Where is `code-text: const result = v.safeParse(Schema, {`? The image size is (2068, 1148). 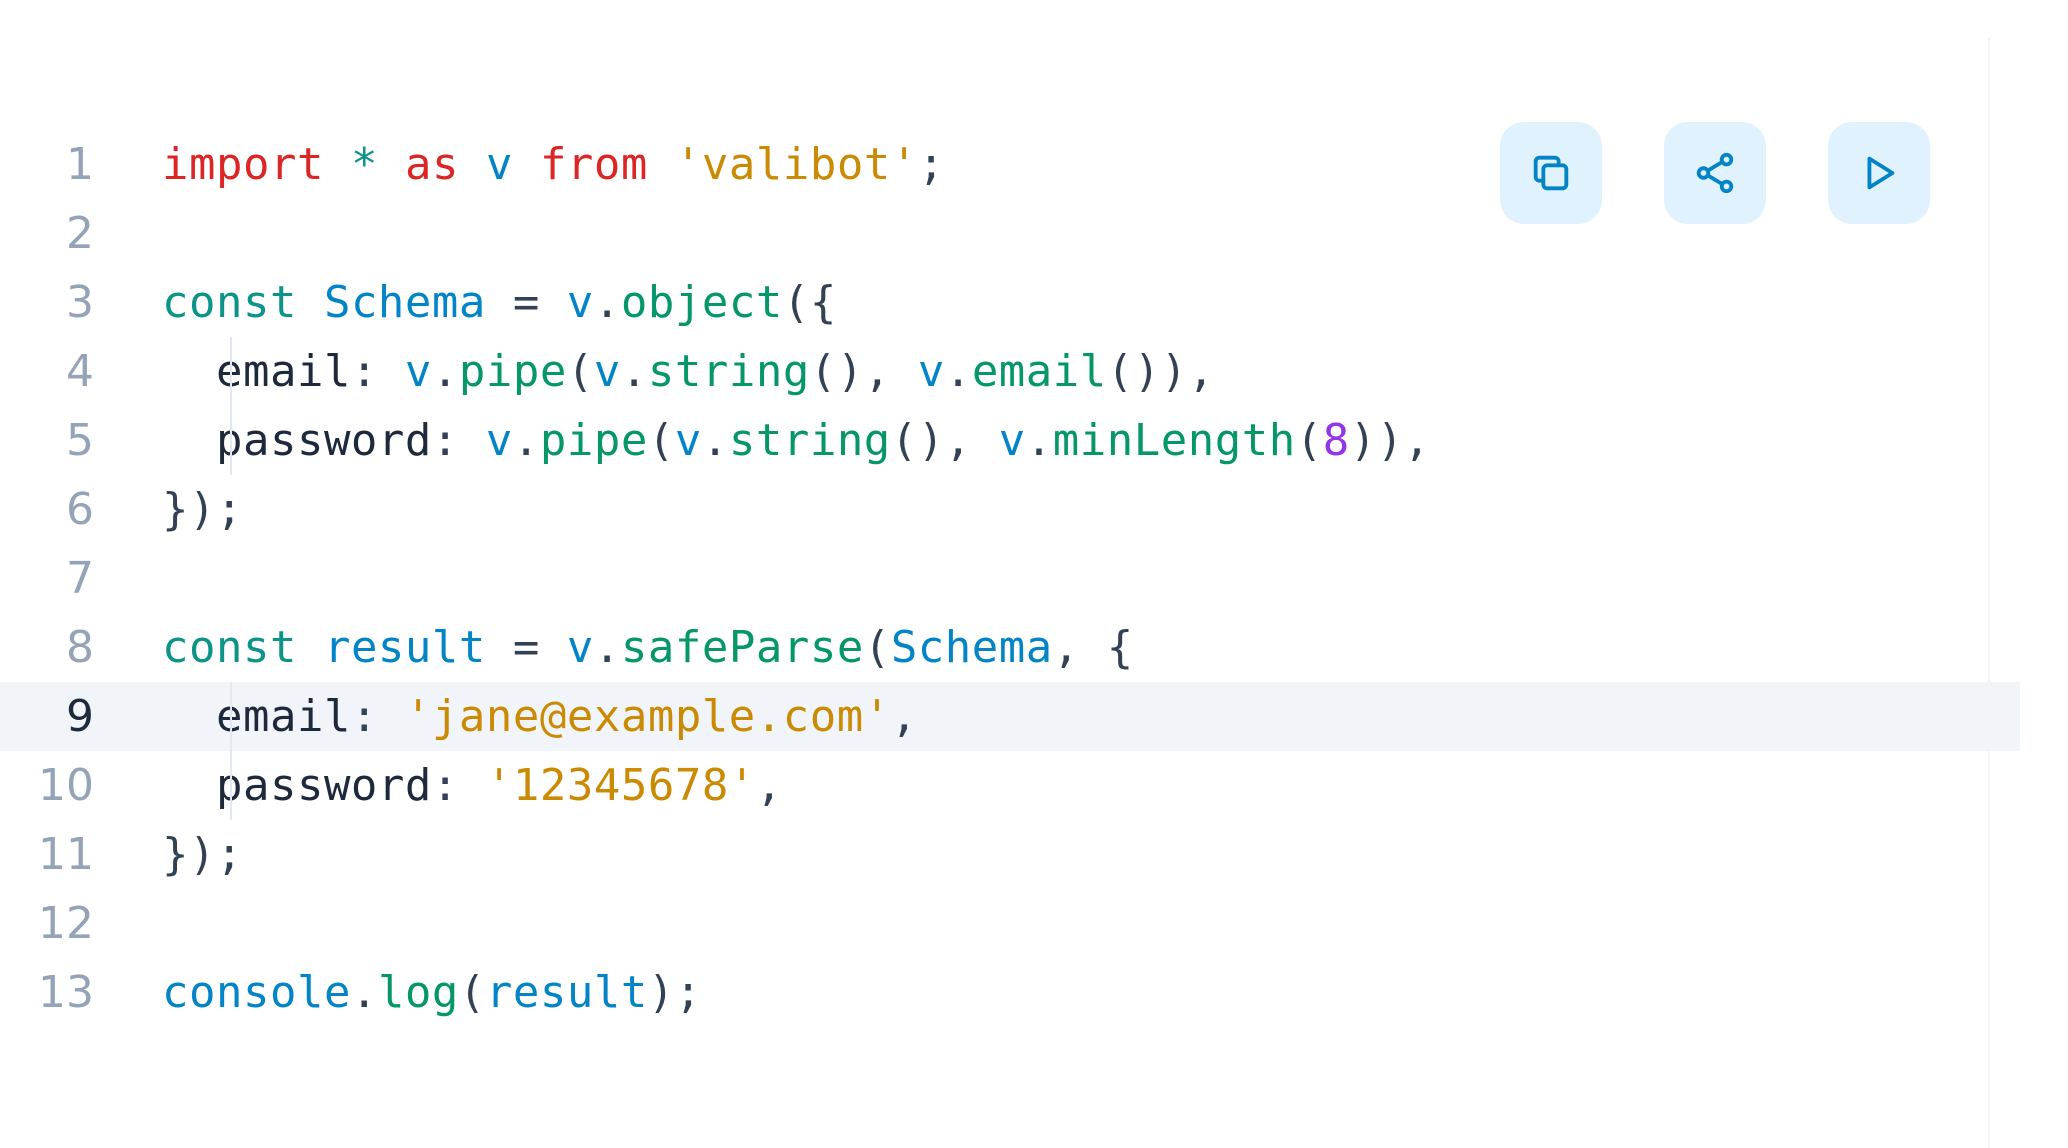
code-text: const result = v.safeParse(Schema, { is located at coordinates (648, 647).